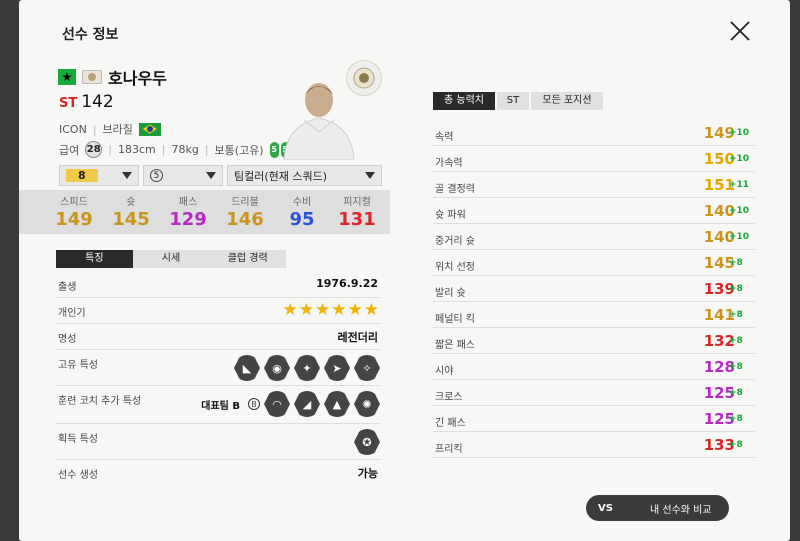 This screenshot has width=800, height=541. I want to click on attribute-name: 크로스, so click(449, 397).